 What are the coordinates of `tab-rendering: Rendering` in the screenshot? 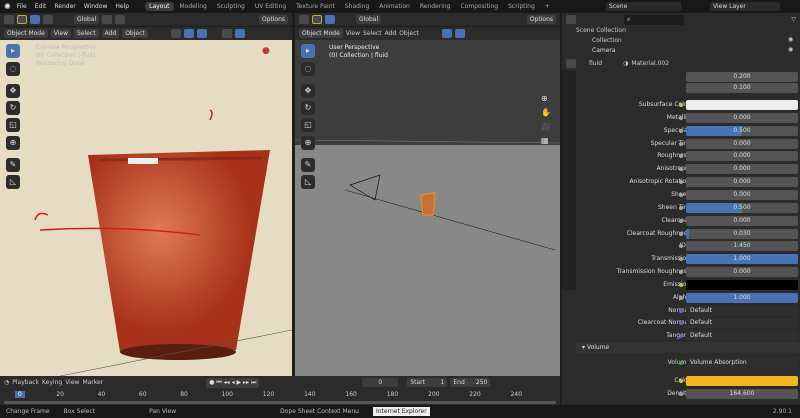 It's located at (435, 6).